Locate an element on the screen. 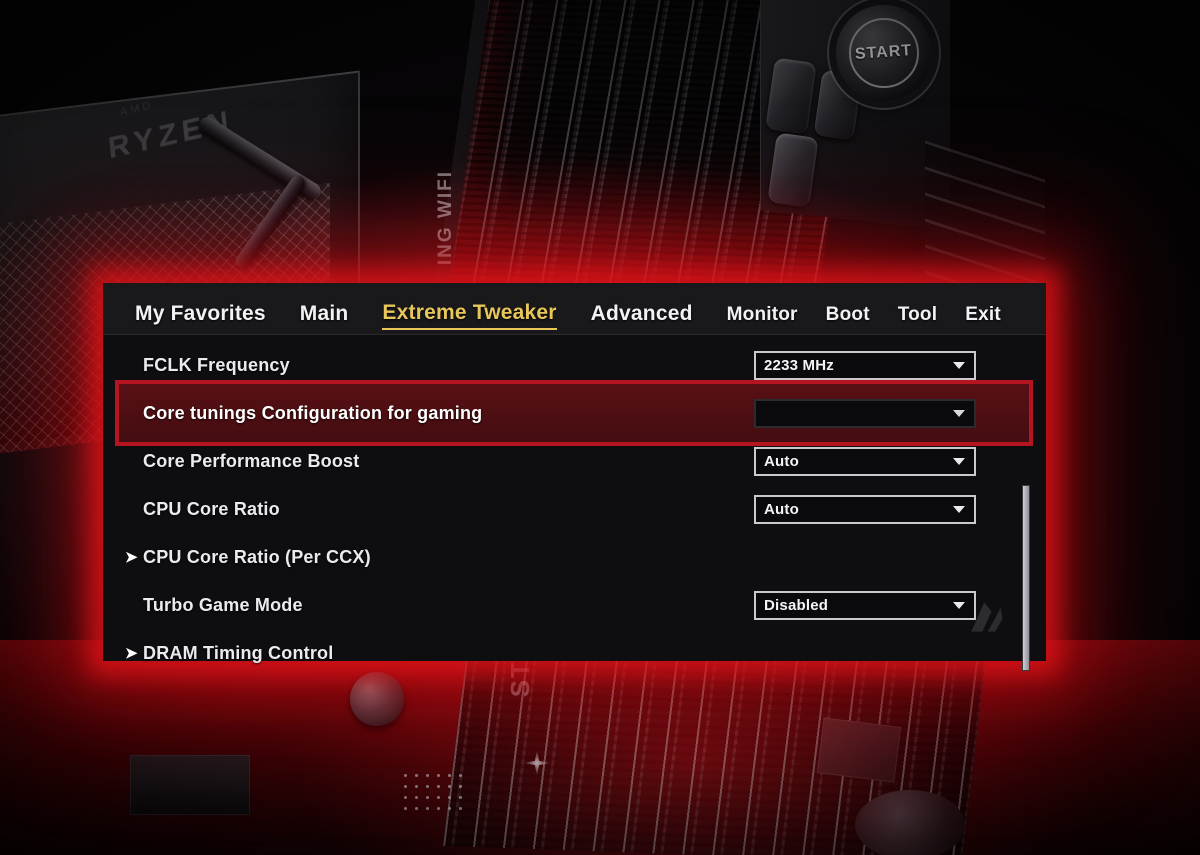 The width and height of the screenshot is (1200, 855). tab-label: Exit is located at coordinates (983, 314).